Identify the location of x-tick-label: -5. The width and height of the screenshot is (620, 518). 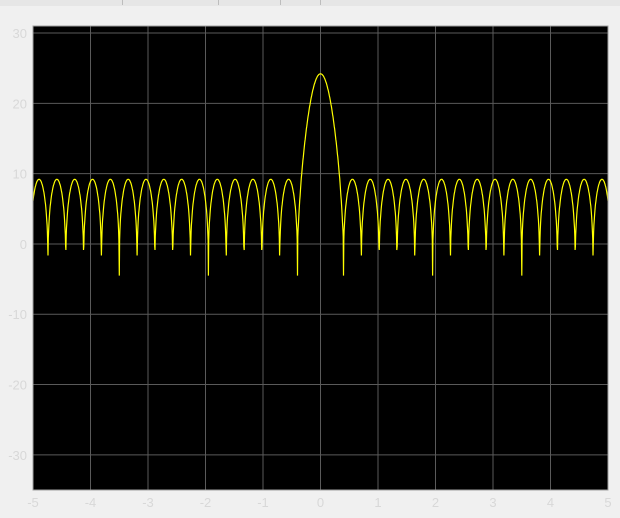
(33, 502).